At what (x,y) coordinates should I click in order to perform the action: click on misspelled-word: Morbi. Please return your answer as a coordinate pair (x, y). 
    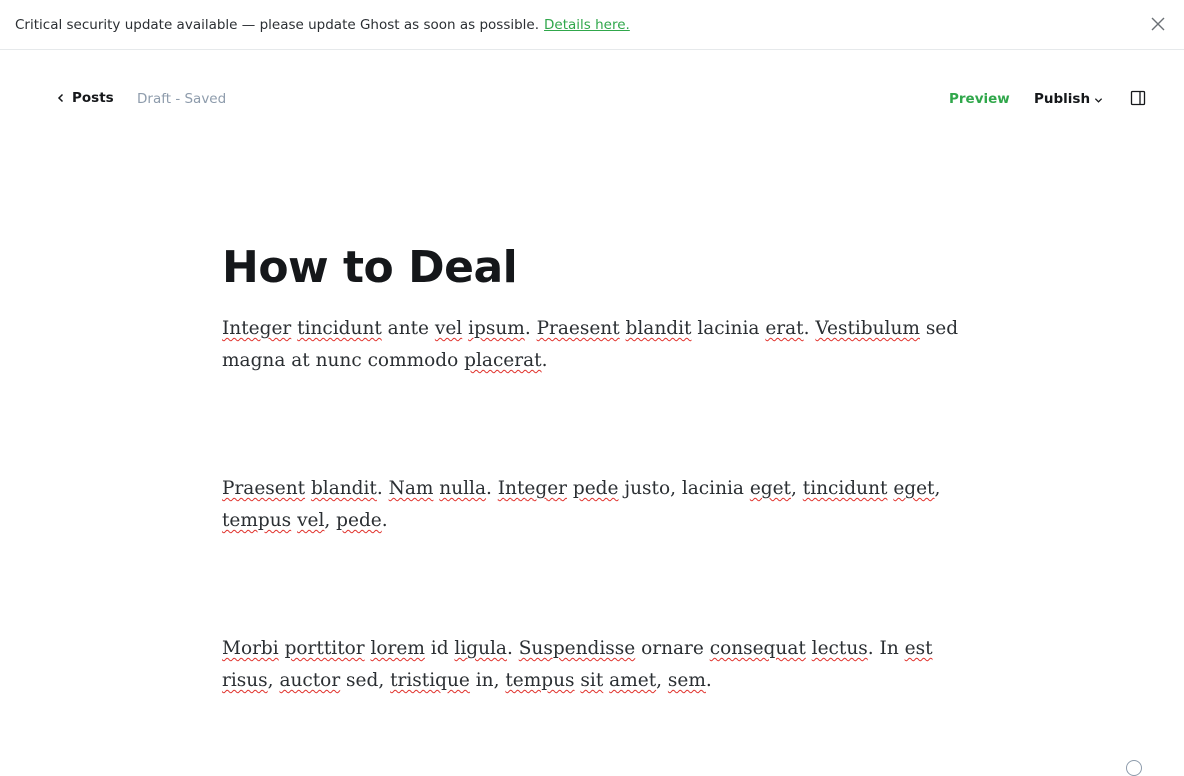
    Looking at the image, I should click on (250, 648).